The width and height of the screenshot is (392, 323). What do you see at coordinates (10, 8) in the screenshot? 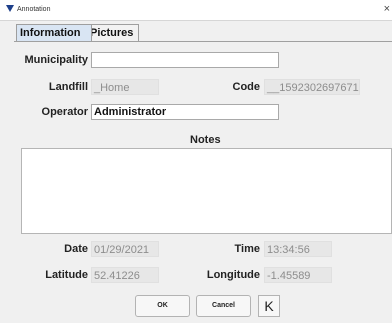
I see `triangle-down-icon` at bounding box center [10, 8].